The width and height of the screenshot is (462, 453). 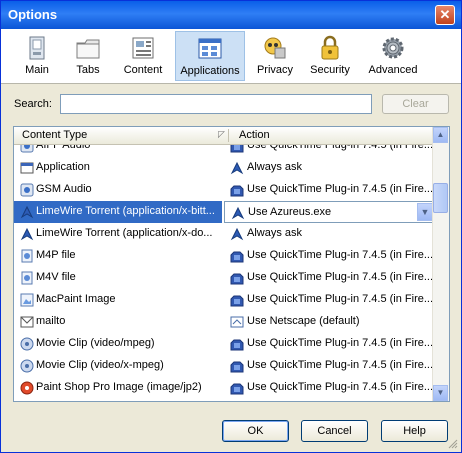 What do you see at coordinates (330, 47) in the screenshot?
I see `security-lock-icon` at bounding box center [330, 47].